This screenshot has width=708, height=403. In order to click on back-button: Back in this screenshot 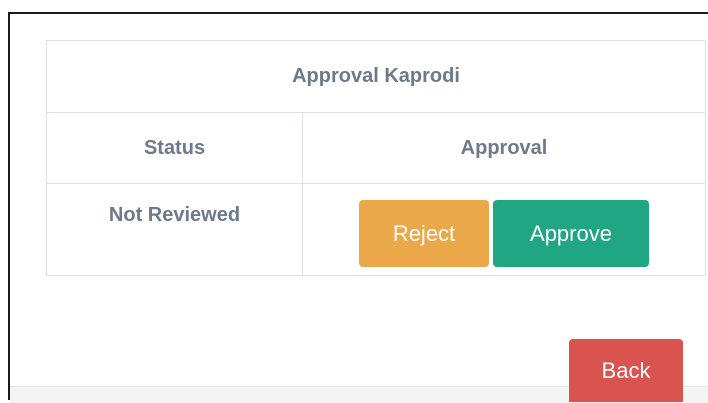, I will do `click(626, 370)`.